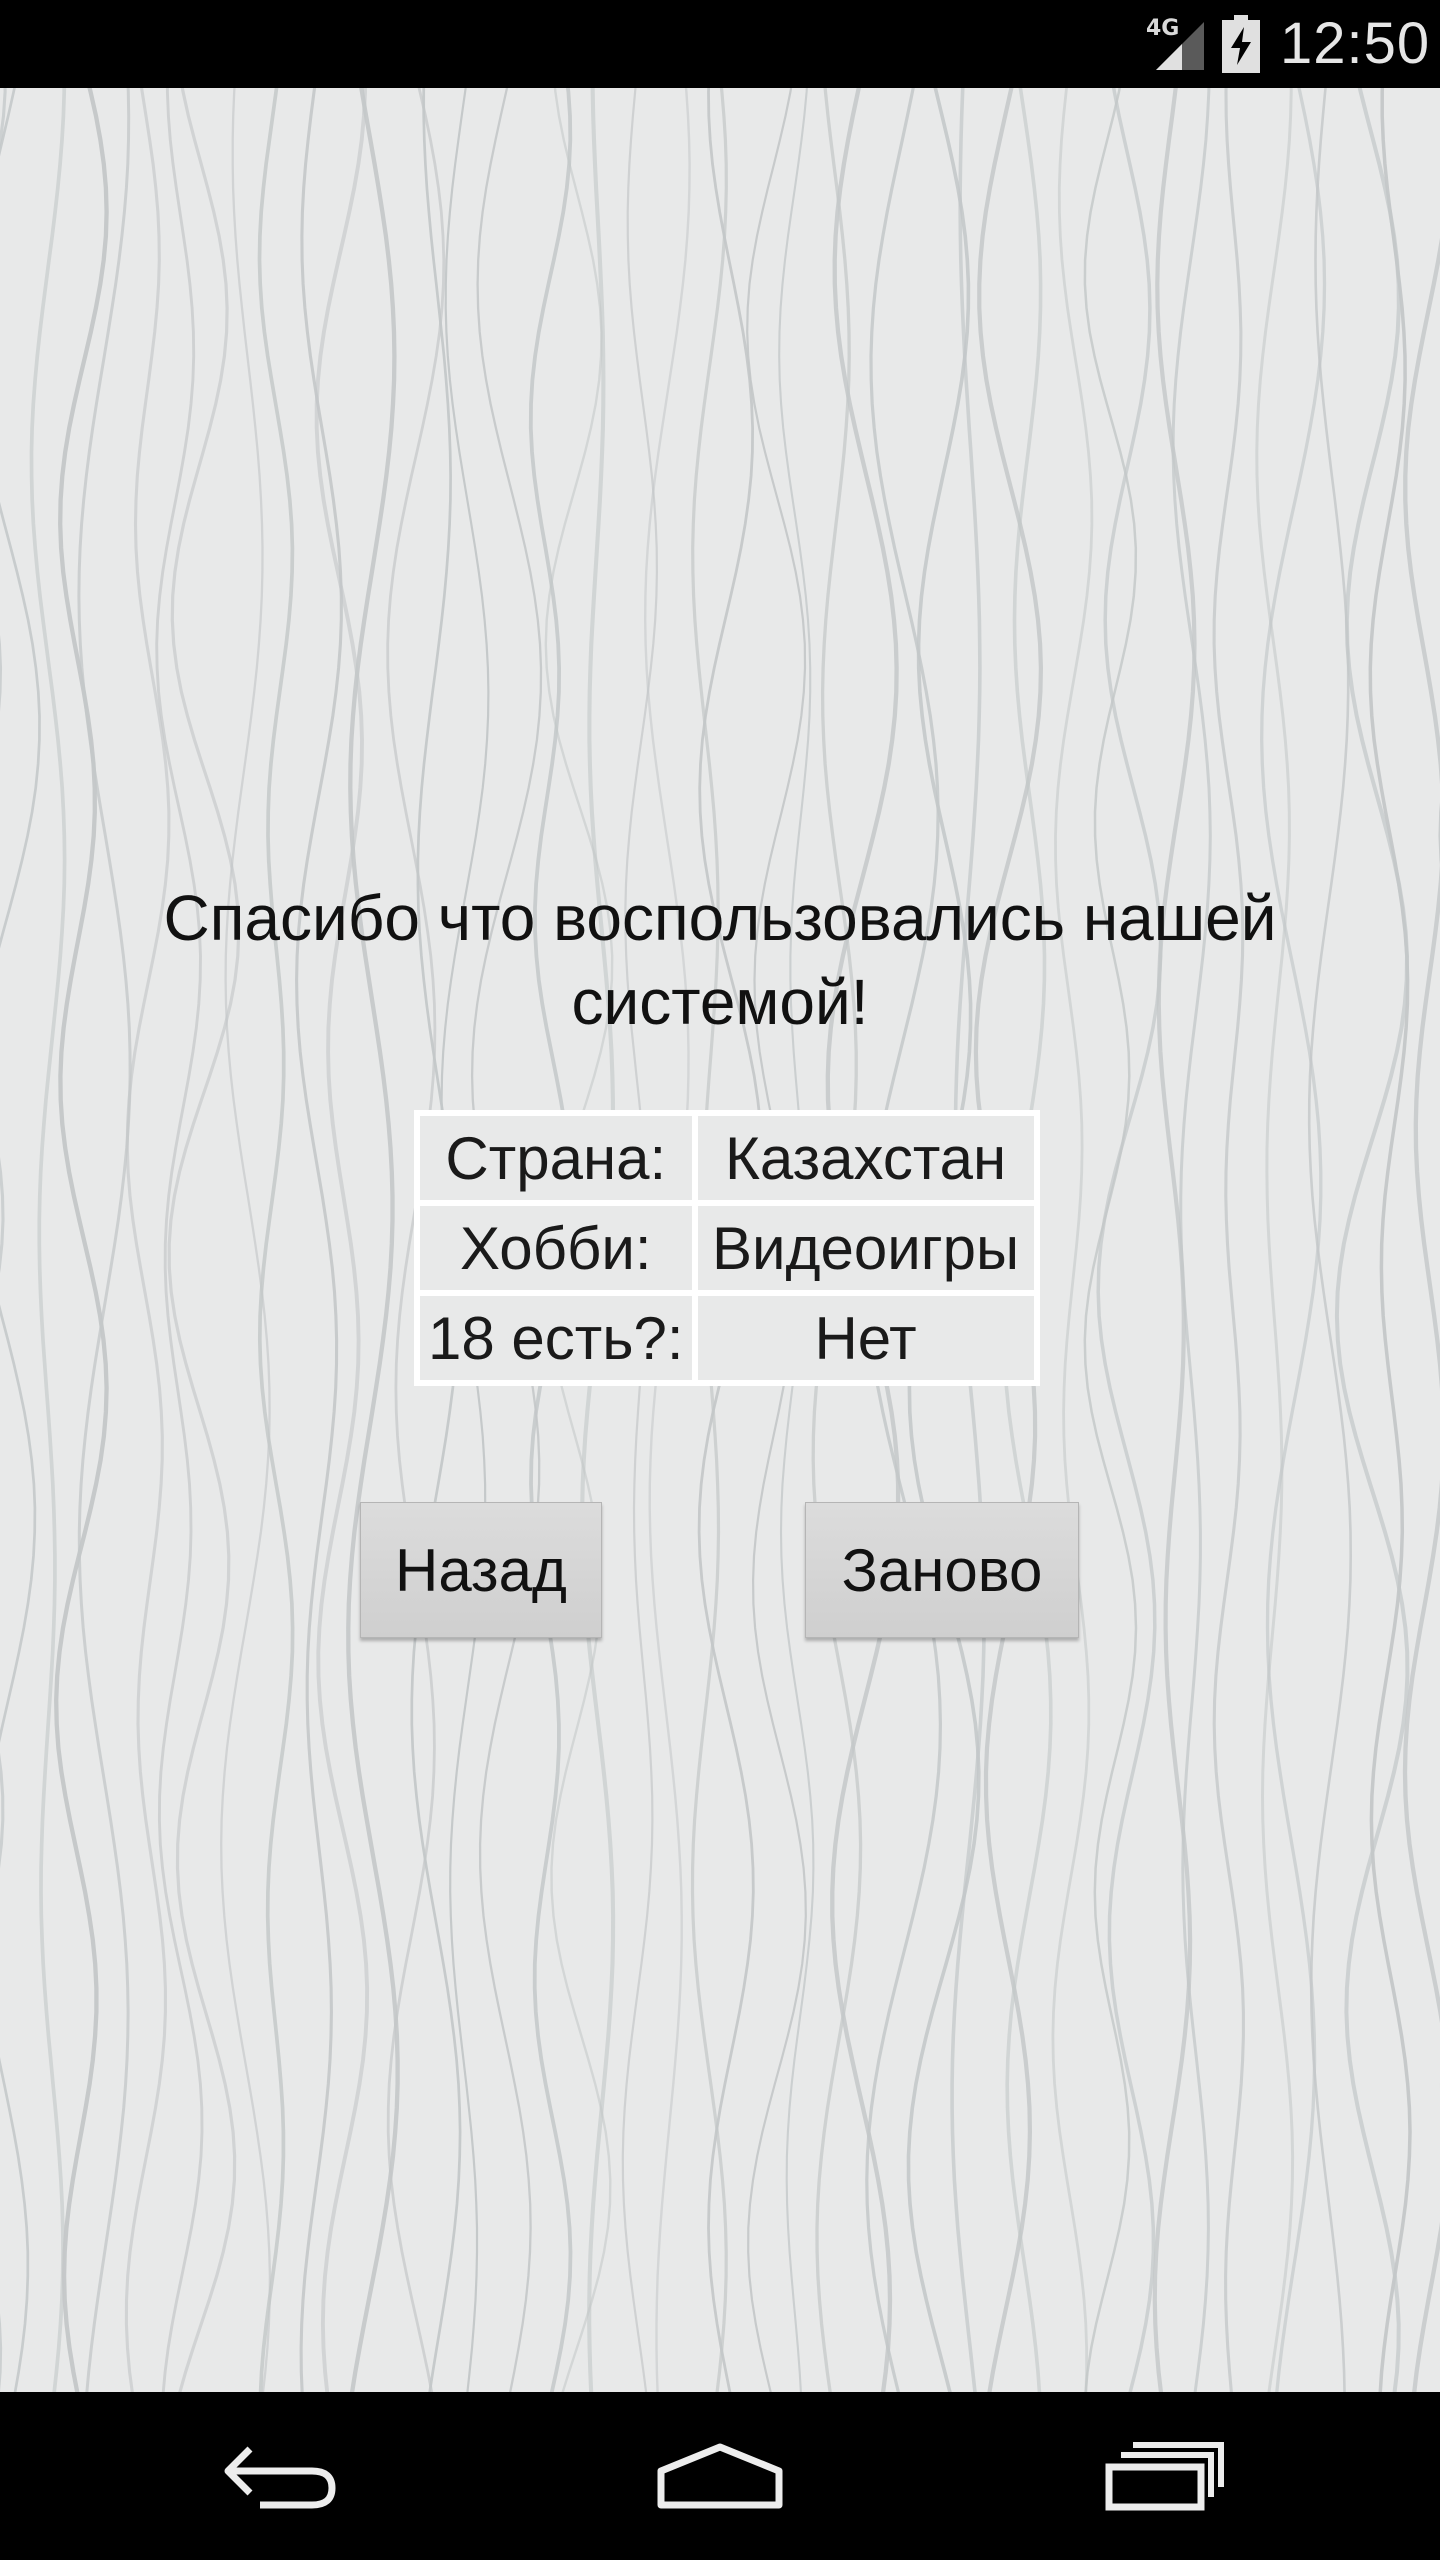 The width and height of the screenshot is (1440, 2560). I want to click on recents-icon, so click(1164, 2476).